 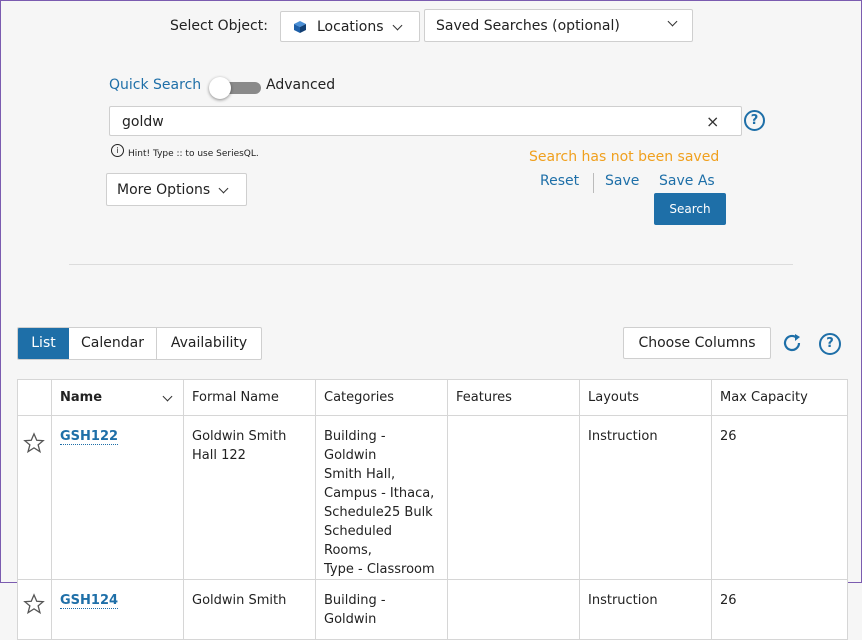 What do you see at coordinates (300, 85) in the screenshot?
I see `advanced-label: Advanced` at bounding box center [300, 85].